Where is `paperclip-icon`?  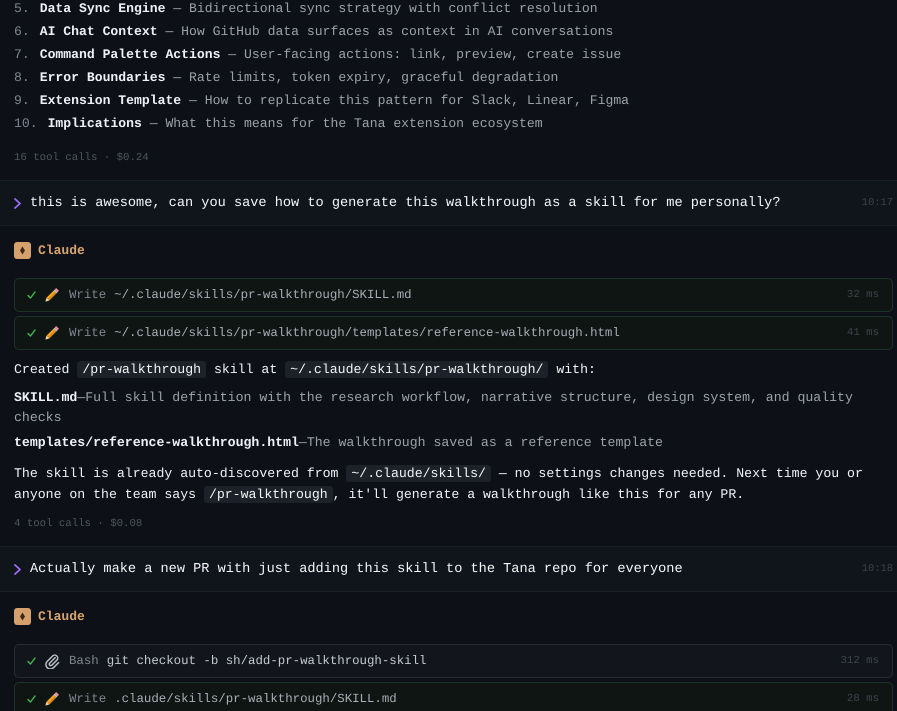 paperclip-icon is located at coordinates (52, 661).